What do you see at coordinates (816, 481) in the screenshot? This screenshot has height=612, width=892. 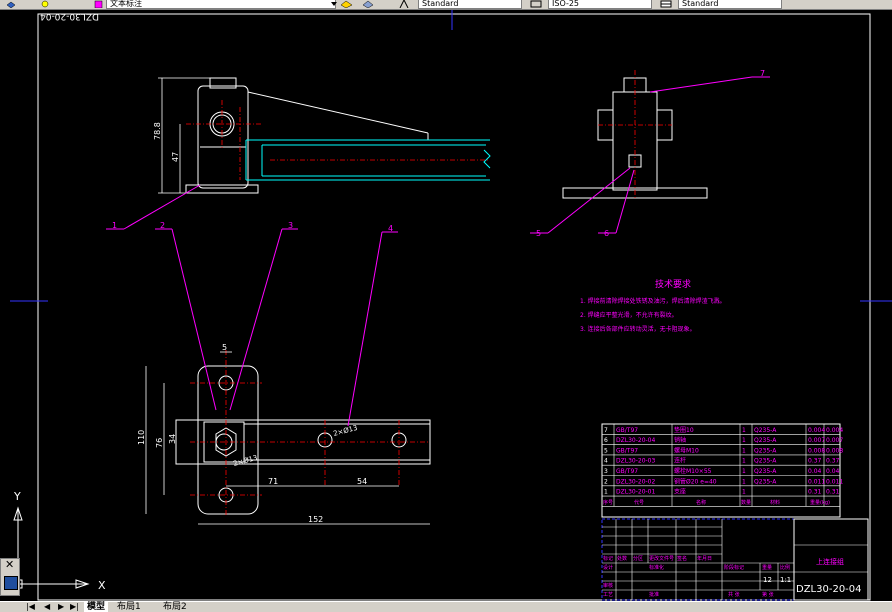 I see `bom-cell-w1: 0.011` at bounding box center [816, 481].